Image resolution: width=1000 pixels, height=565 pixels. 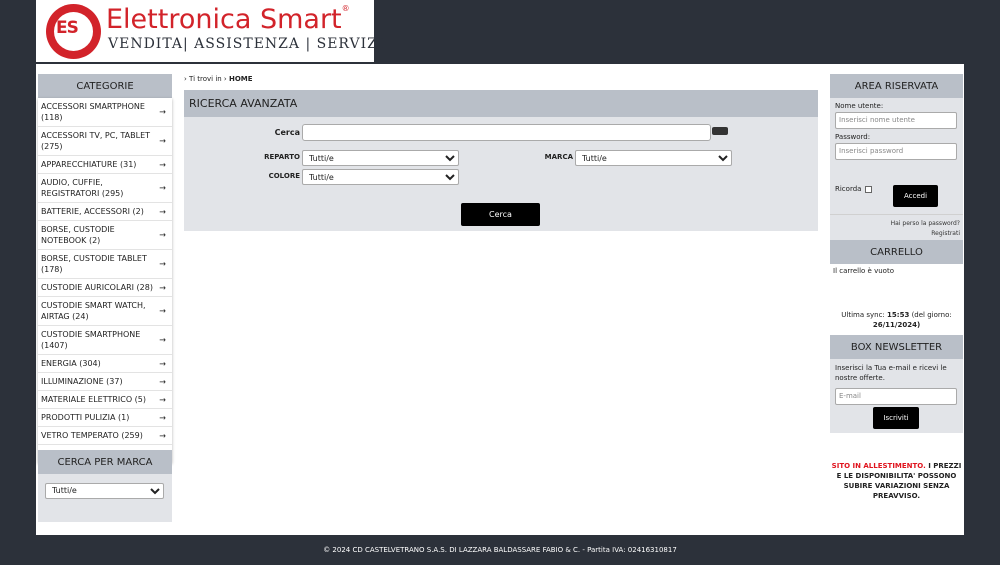 I want to click on category-item: CUSTODIE SMART WATCH, AIRTAG (24) →, so click(x=105, y=311).